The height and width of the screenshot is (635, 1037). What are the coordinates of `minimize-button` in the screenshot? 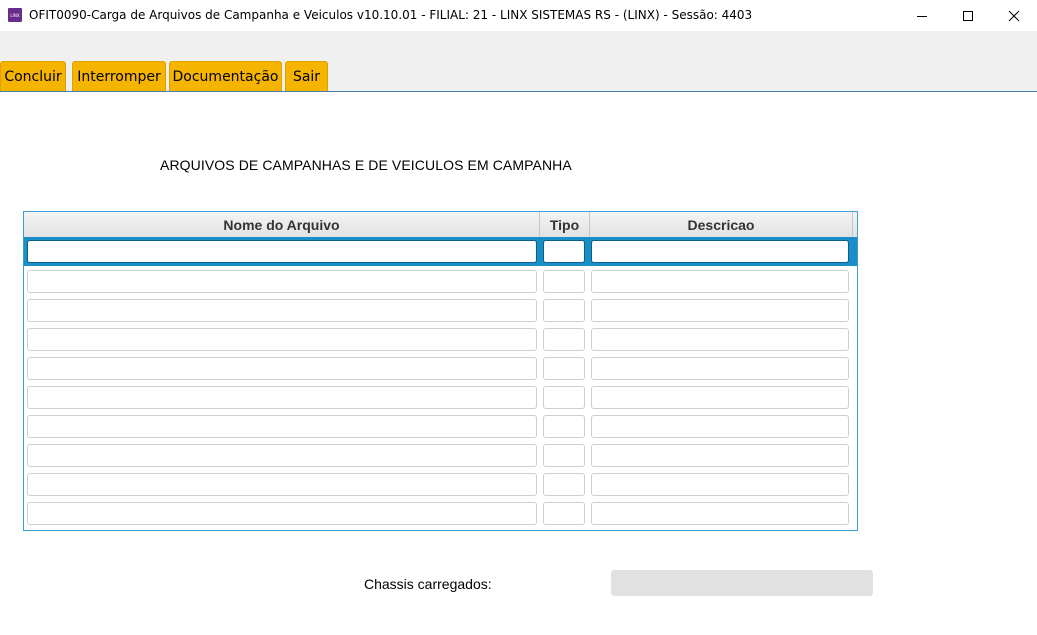 It's located at (922, 15).